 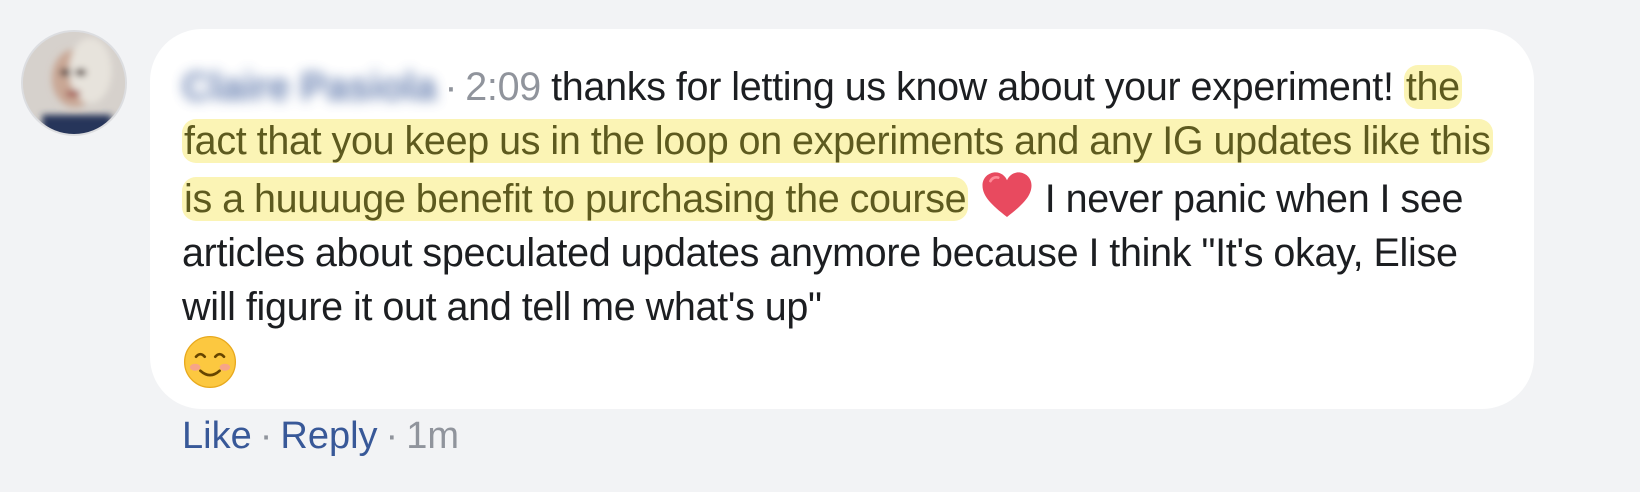 What do you see at coordinates (503, 87) in the screenshot?
I see `comment-time: 2:09` at bounding box center [503, 87].